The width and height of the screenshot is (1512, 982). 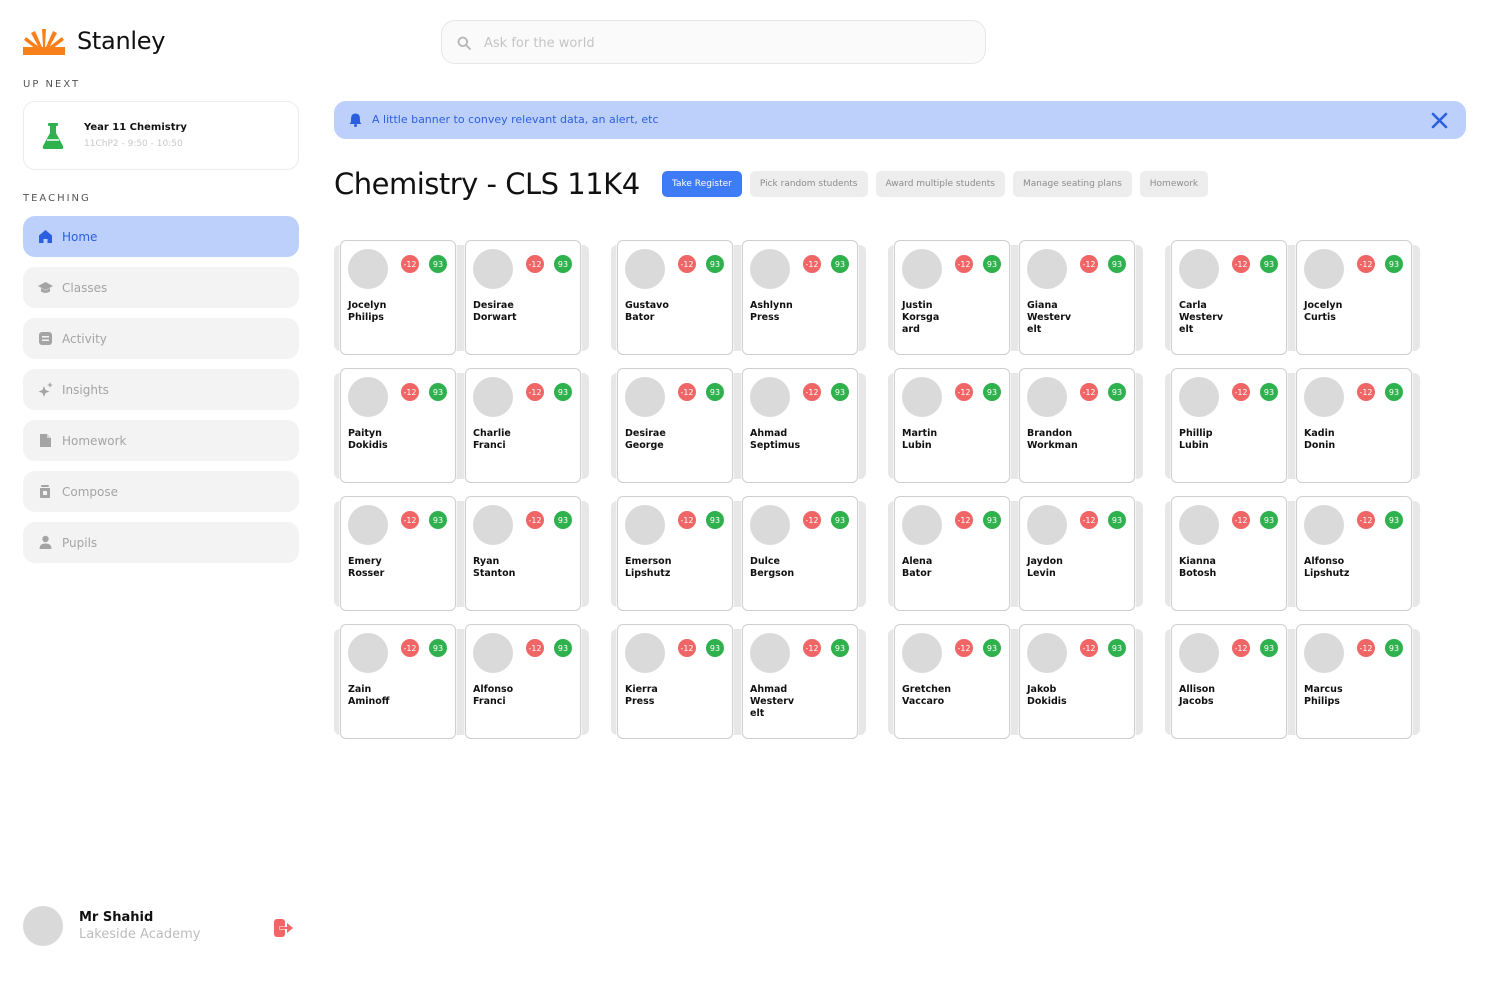 I want to click on brand: Stanley, so click(x=94, y=41).